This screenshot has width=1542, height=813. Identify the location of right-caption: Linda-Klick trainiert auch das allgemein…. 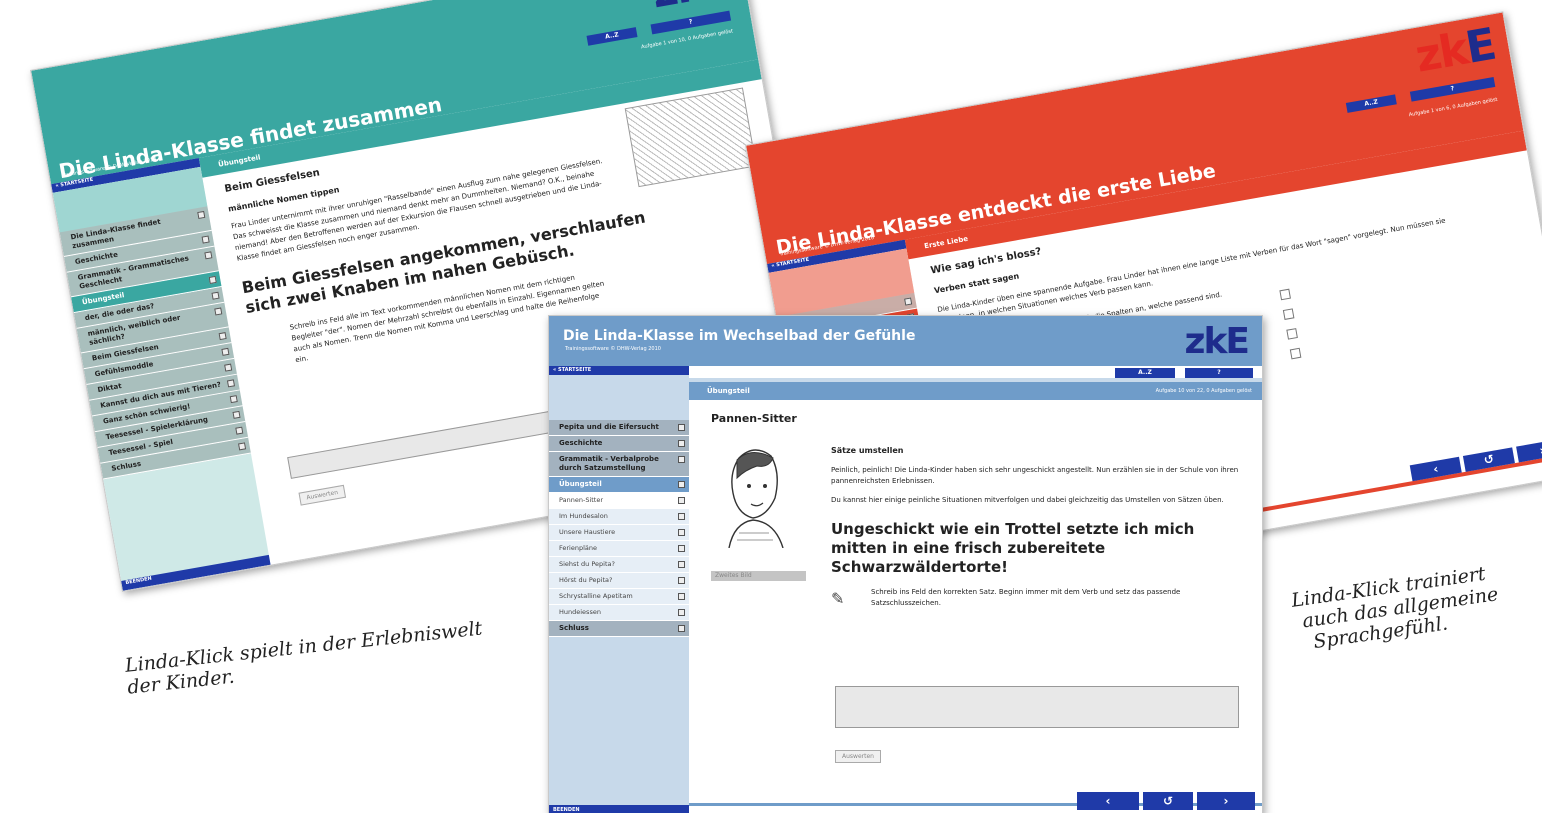
(1396, 608).